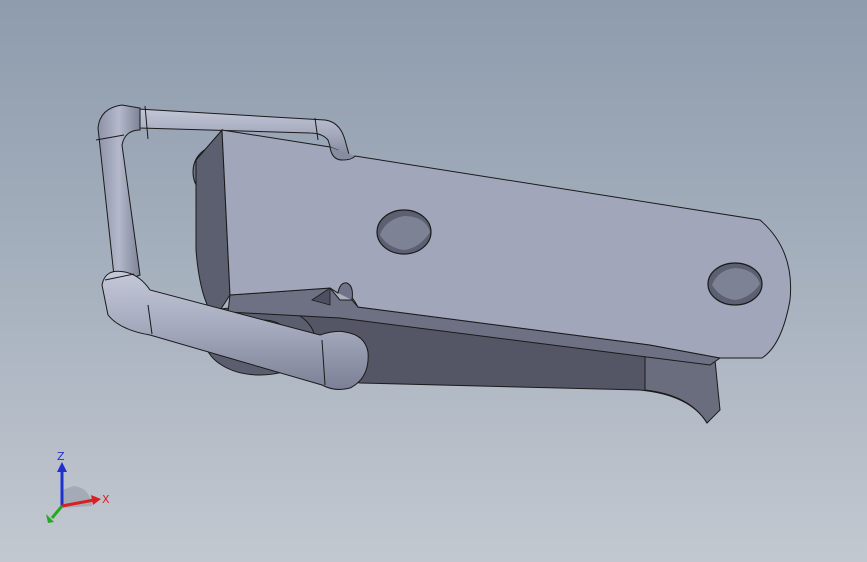 The image size is (867, 562). What do you see at coordinates (96, 500) in the screenshot?
I see `x-axis-head` at bounding box center [96, 500].